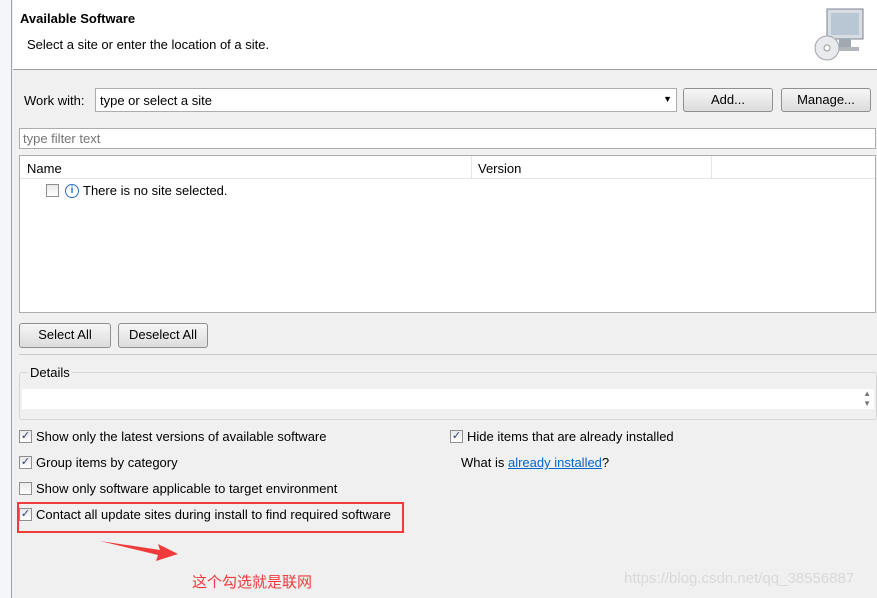 Image resolution: width=877 pixels, height=598 pixels. I want to click on page-title: Available Software, so click(78, 18).